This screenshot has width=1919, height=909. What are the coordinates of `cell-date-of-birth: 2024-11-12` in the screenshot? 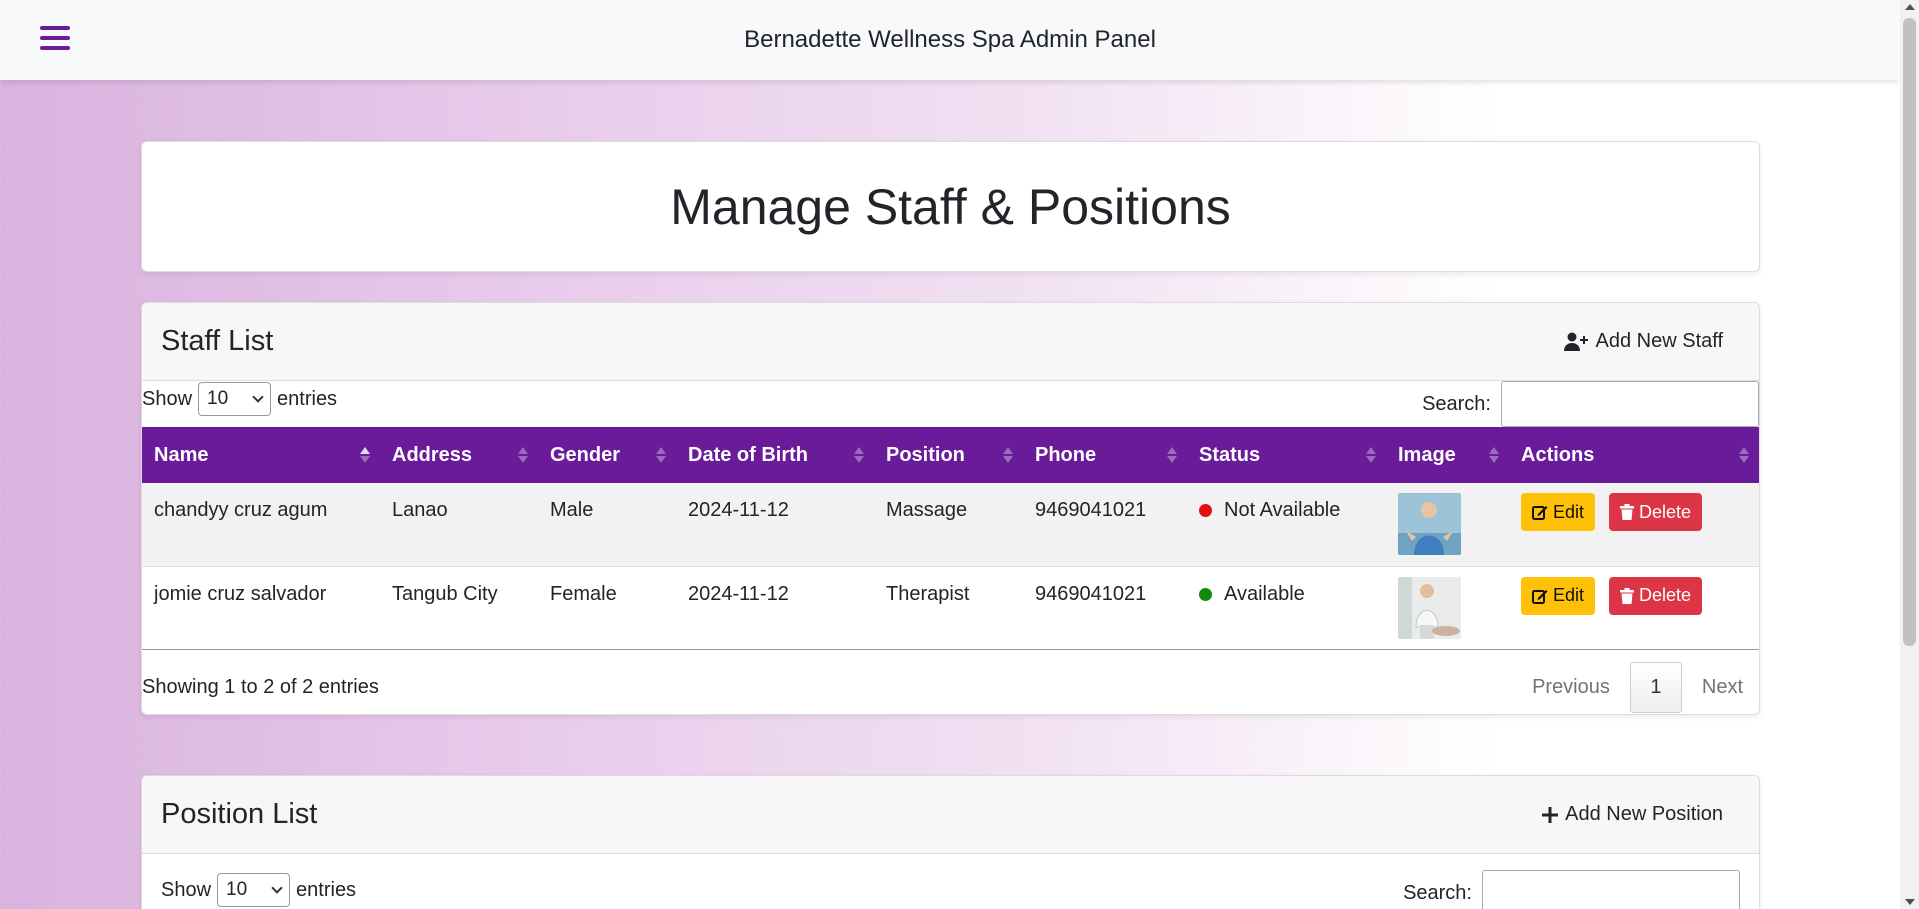 It's located at (775, 525).